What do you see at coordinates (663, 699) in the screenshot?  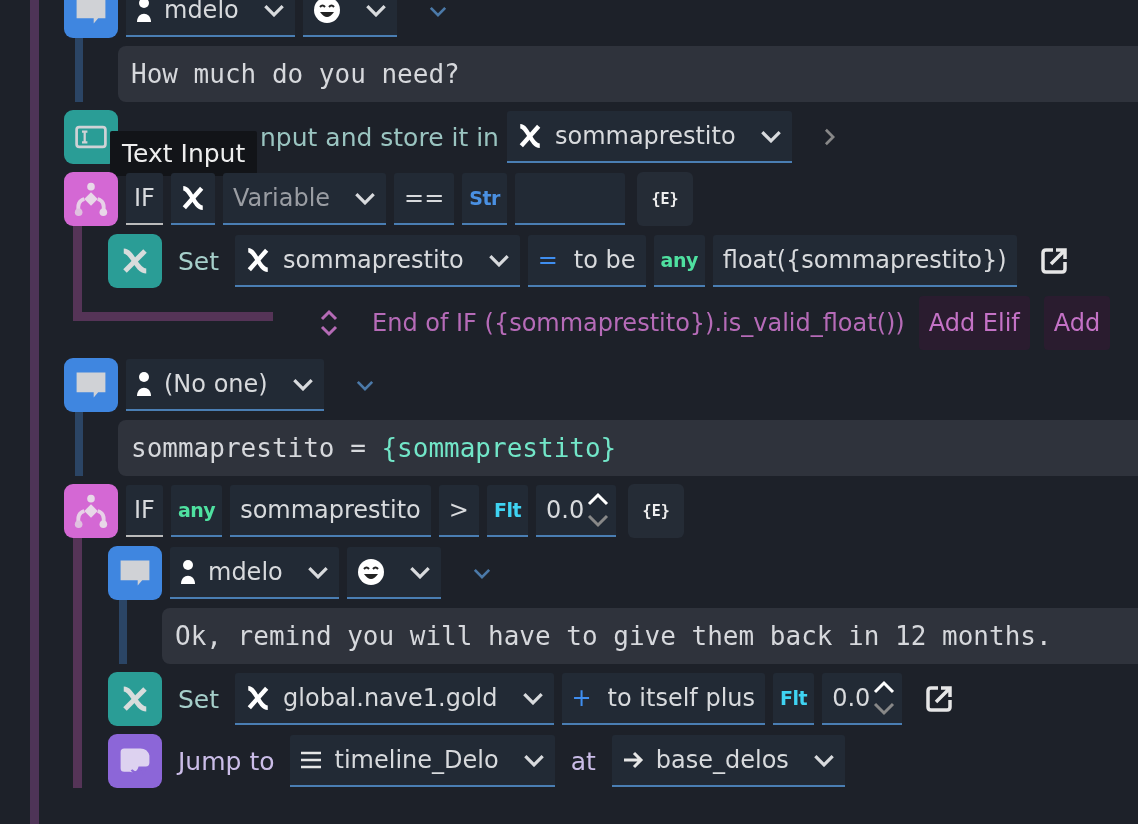 I see `operation-dropdown: + to itself plus` at bounding box center [663, 699].